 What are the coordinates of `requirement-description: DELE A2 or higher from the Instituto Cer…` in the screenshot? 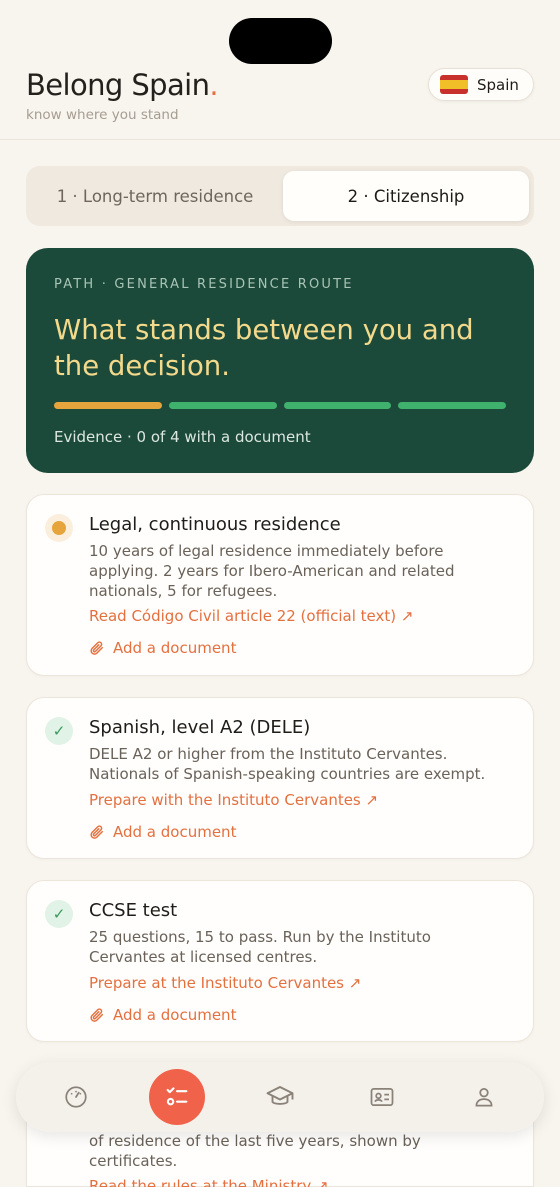 It's located at (287, 764).